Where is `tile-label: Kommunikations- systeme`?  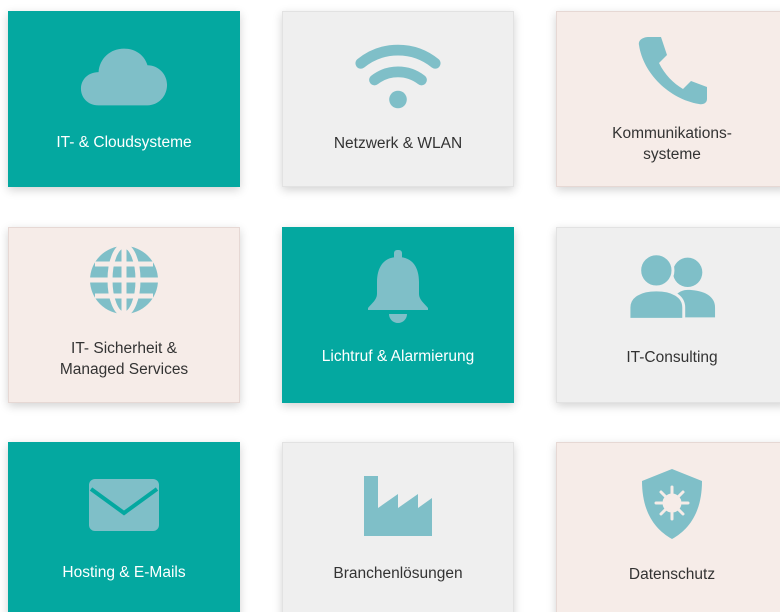 tile-label: Kommunikations- systeme is located at coordinates (672, 144).